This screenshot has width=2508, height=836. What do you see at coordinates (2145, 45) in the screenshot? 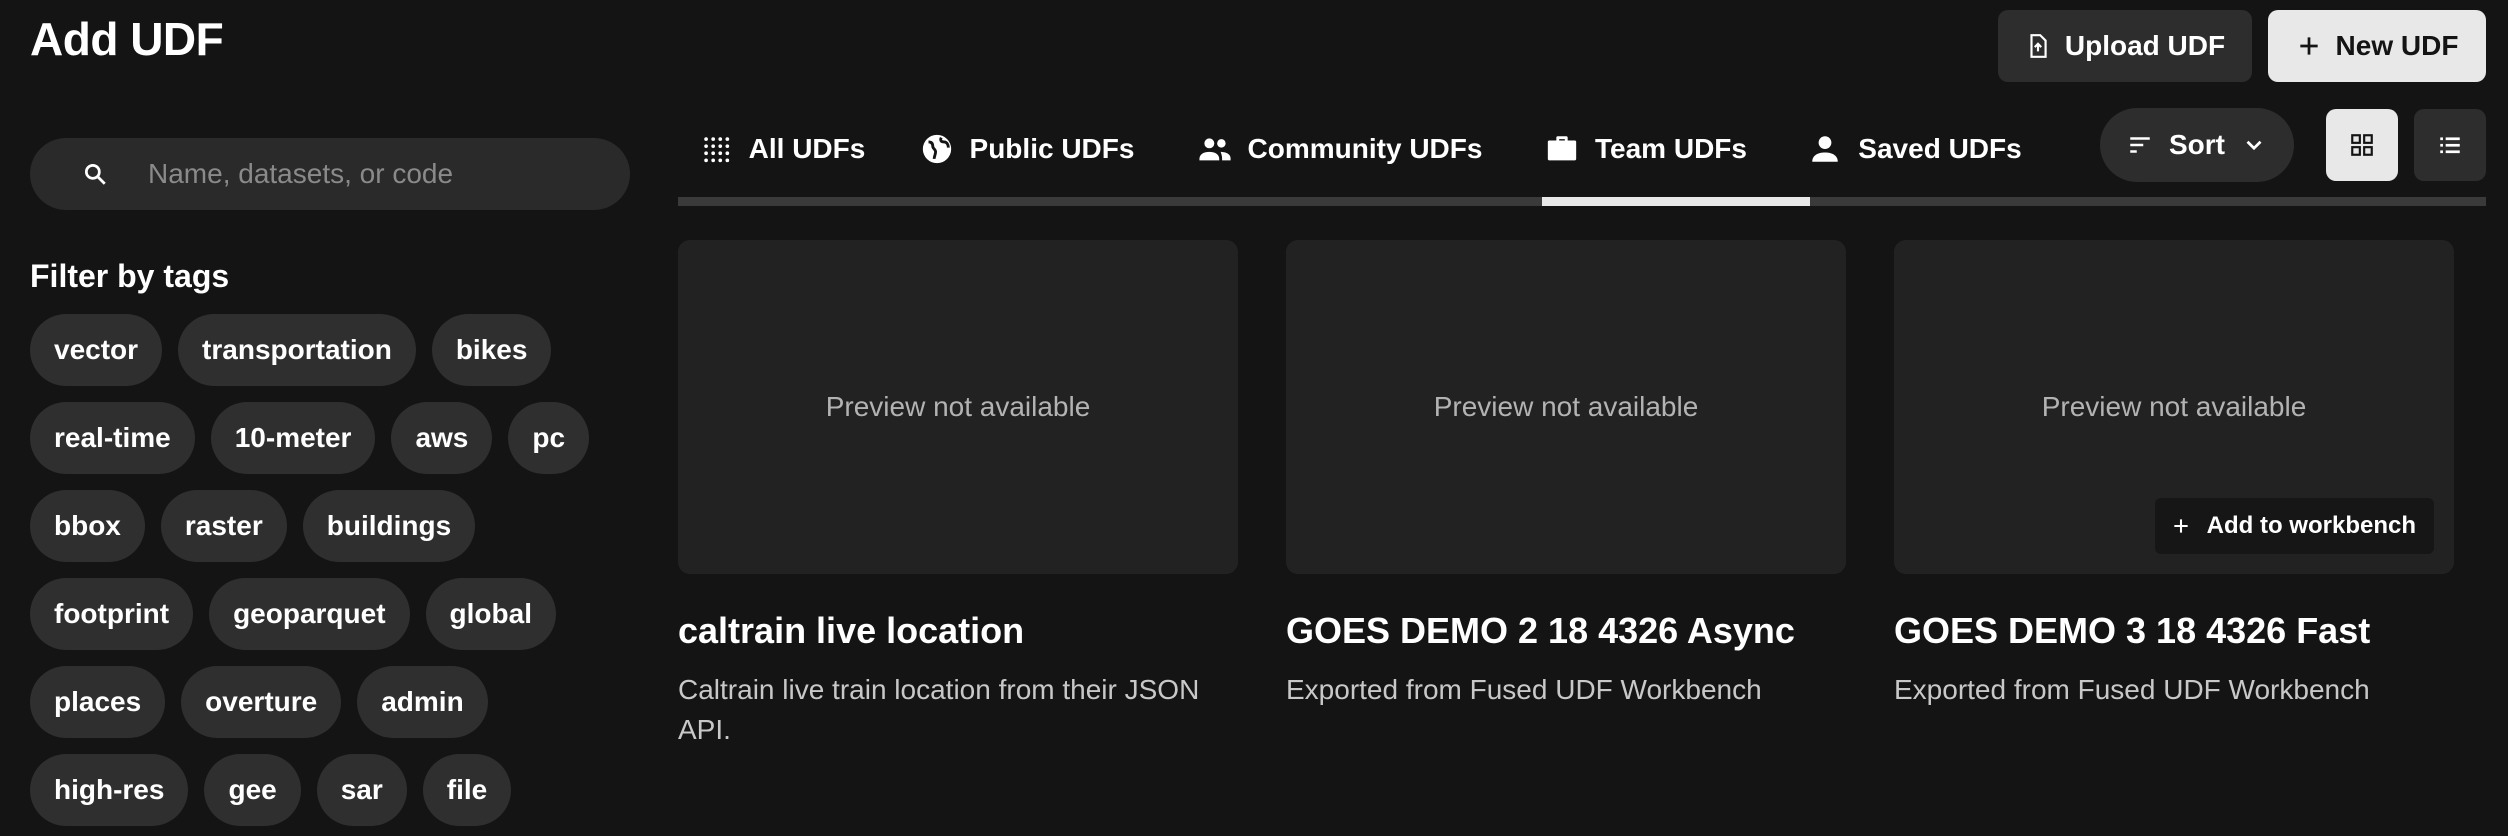
I see `upload-udf-label: Upload UDF` at bounding box center [2145, 45].